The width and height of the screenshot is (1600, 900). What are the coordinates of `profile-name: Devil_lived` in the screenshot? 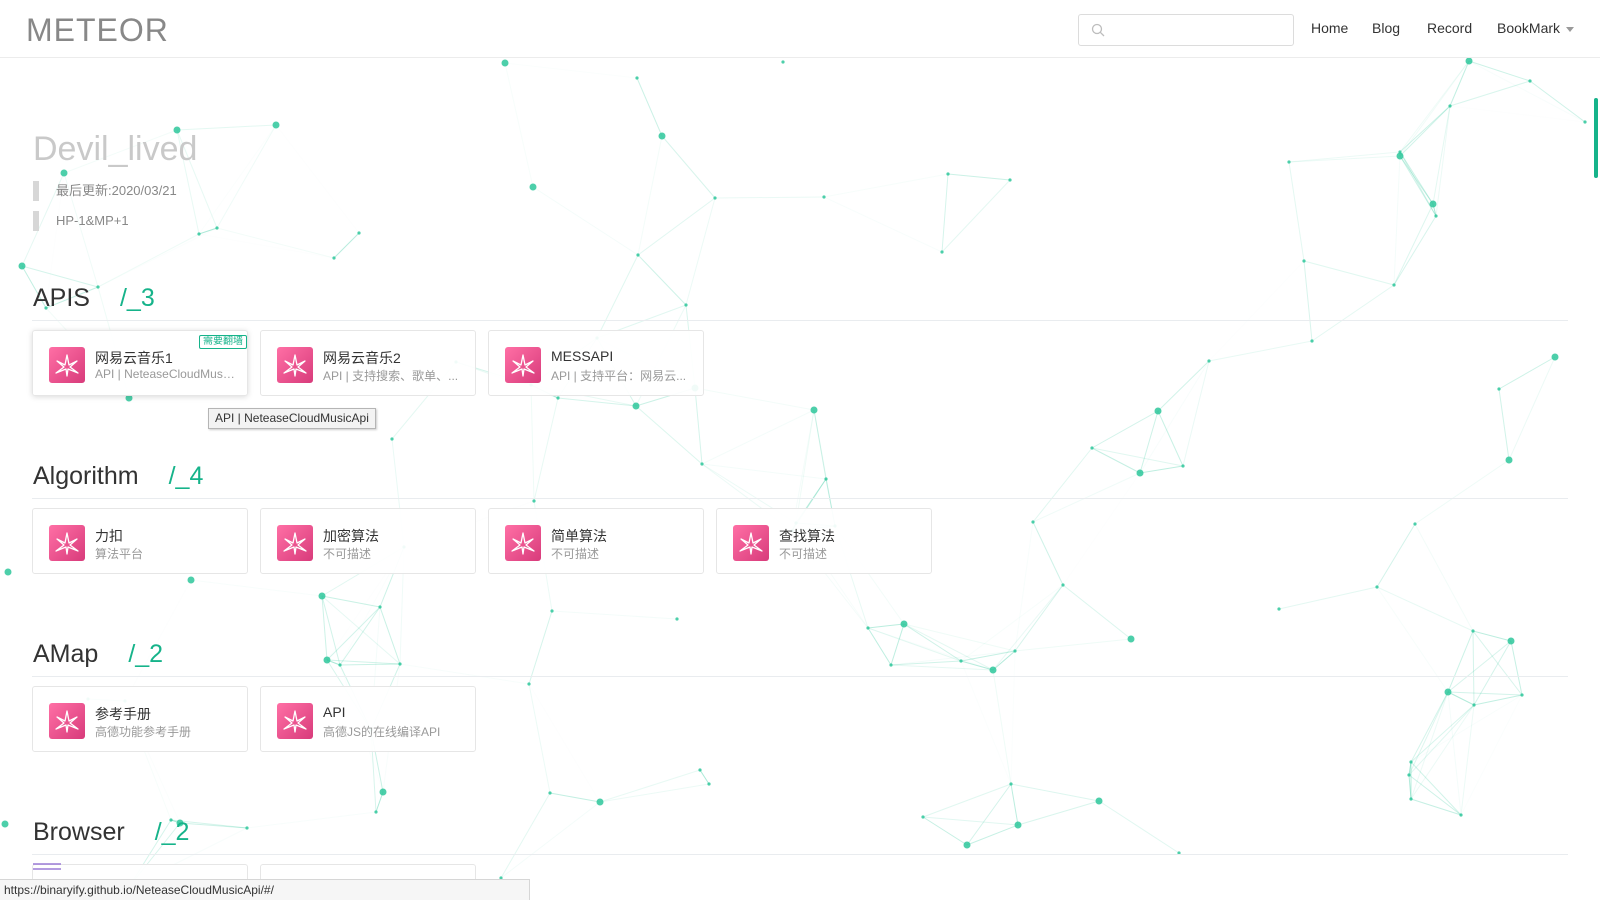 It's located at (115, 149).